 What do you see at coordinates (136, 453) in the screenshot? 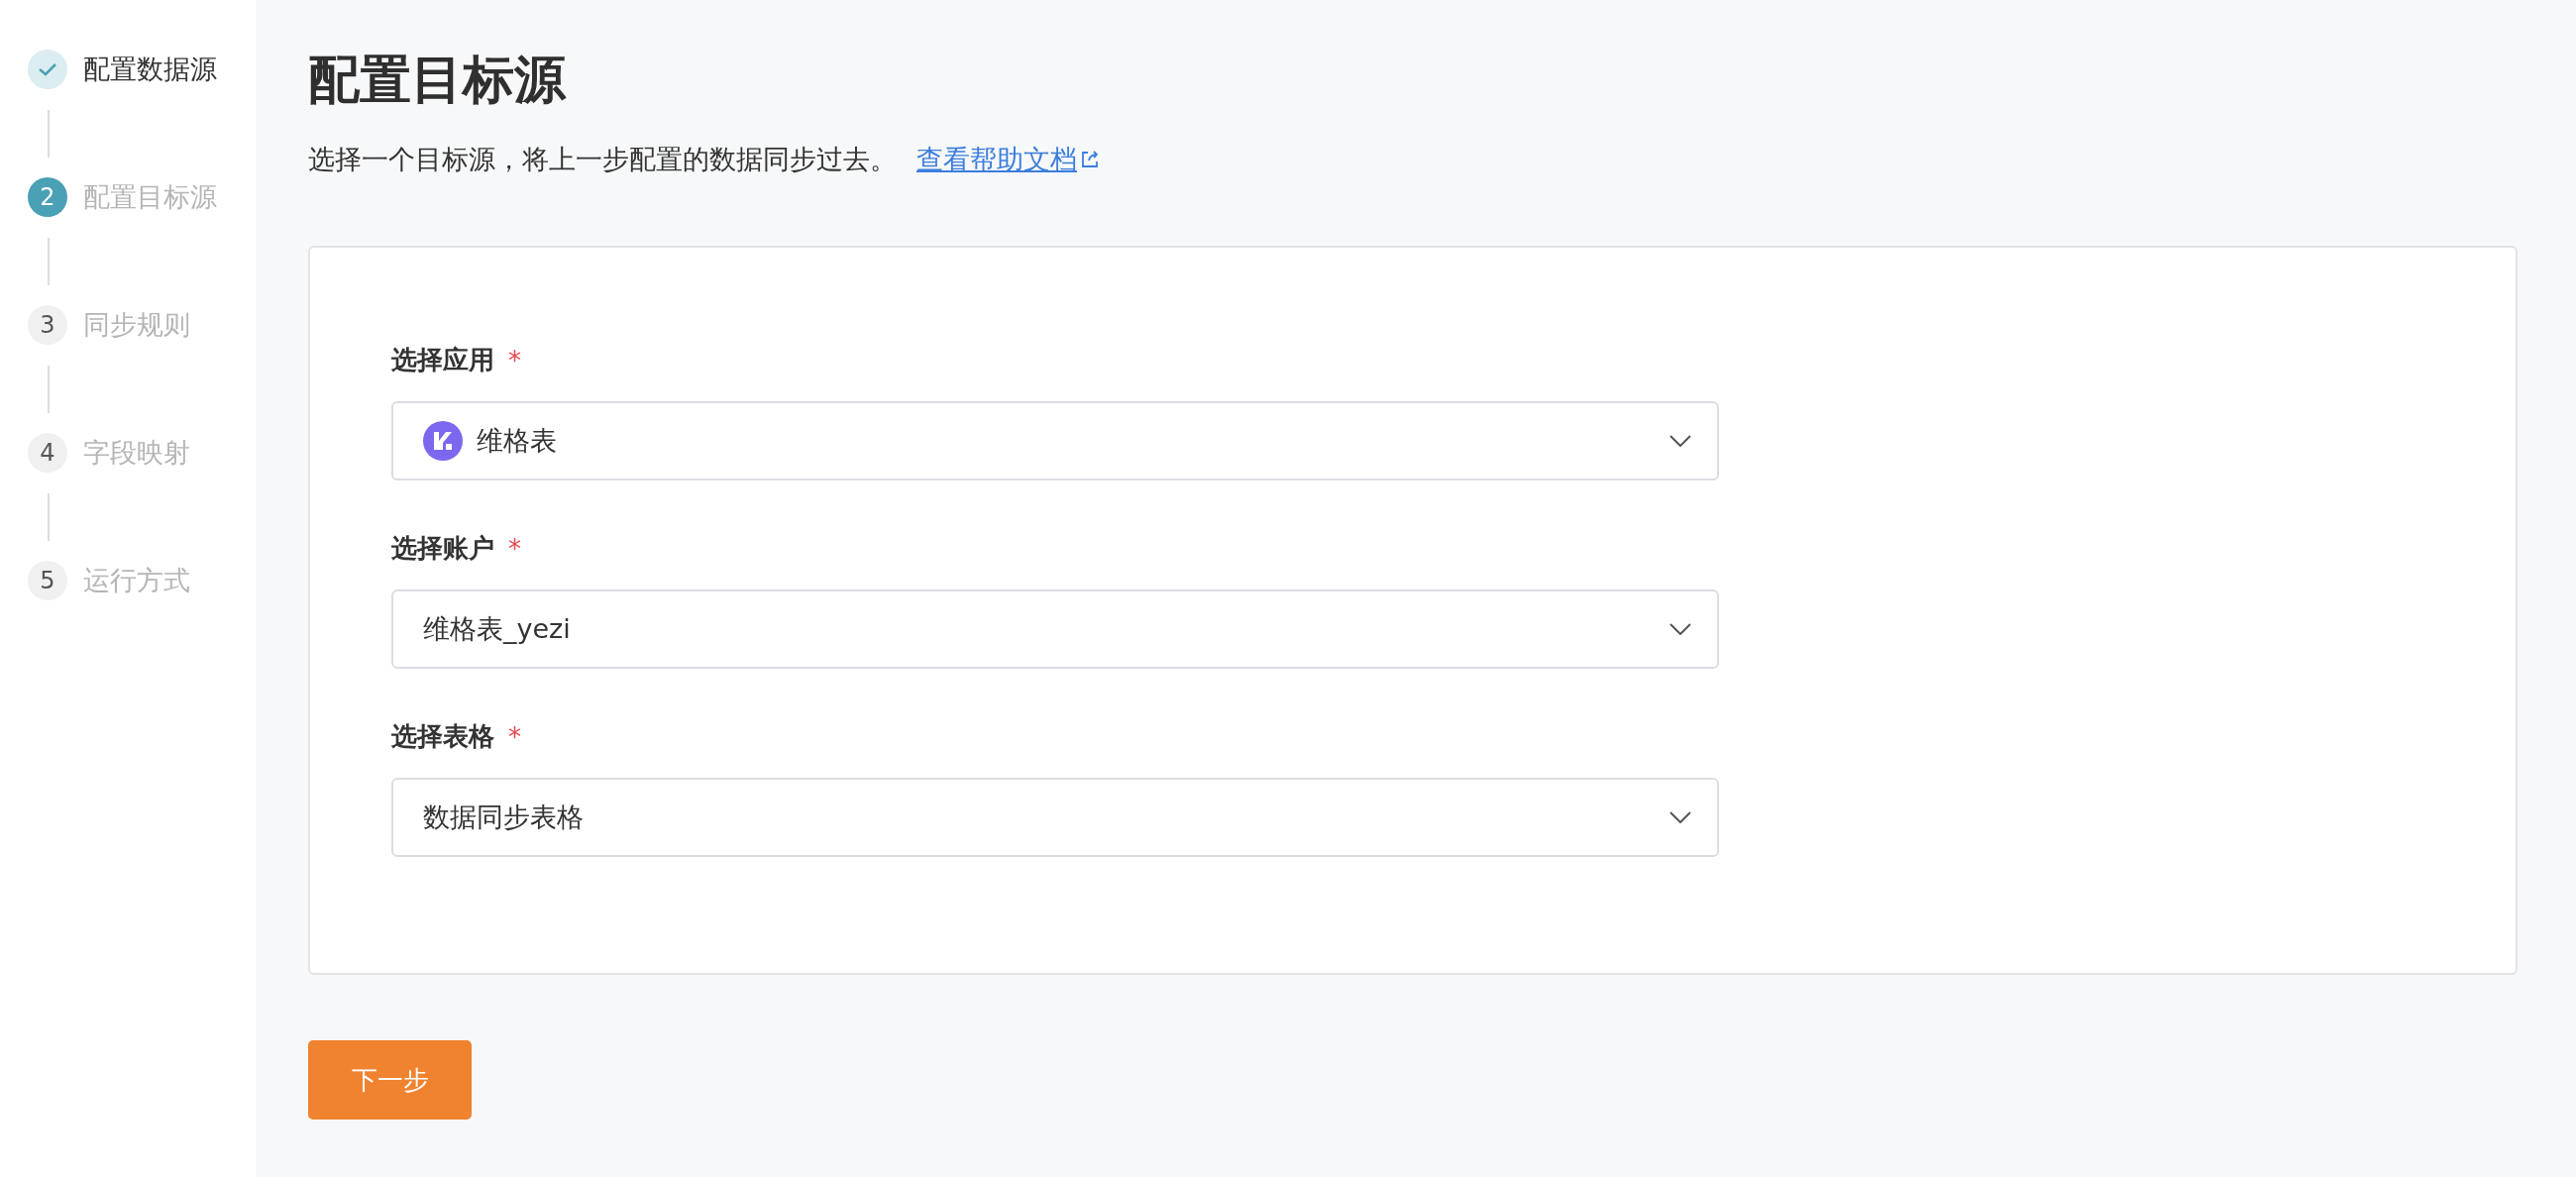
I see `step-label: 字段映射` at bounding box center [136, 453].